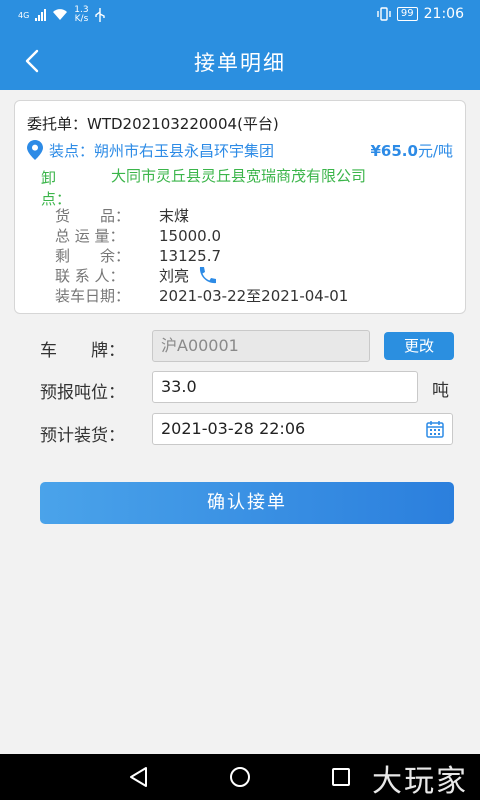 The height and width of the screenshot is (800, 480). What do you see at coordinates (184, 151) in the screenshot?
I see `load-point-value: 朔州市右玉县永昌环宇集团` at bounding box center [184, 151].